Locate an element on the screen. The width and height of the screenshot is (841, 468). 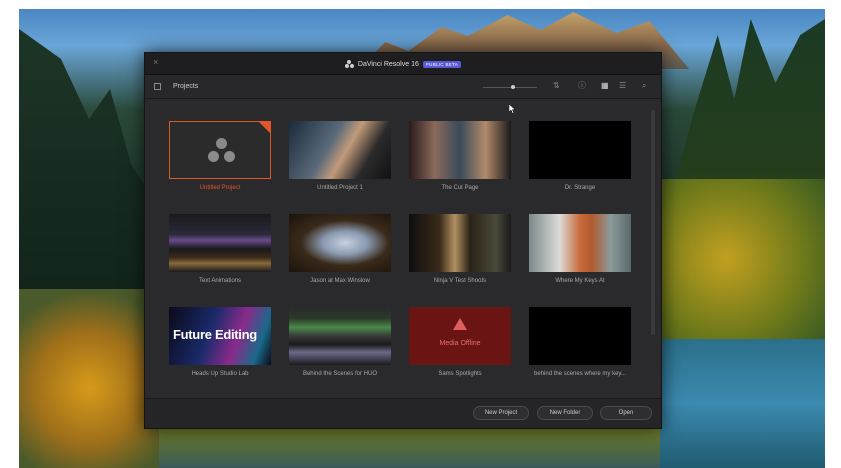
project-name: Where My Keys At is located at coordinates (580, 281).